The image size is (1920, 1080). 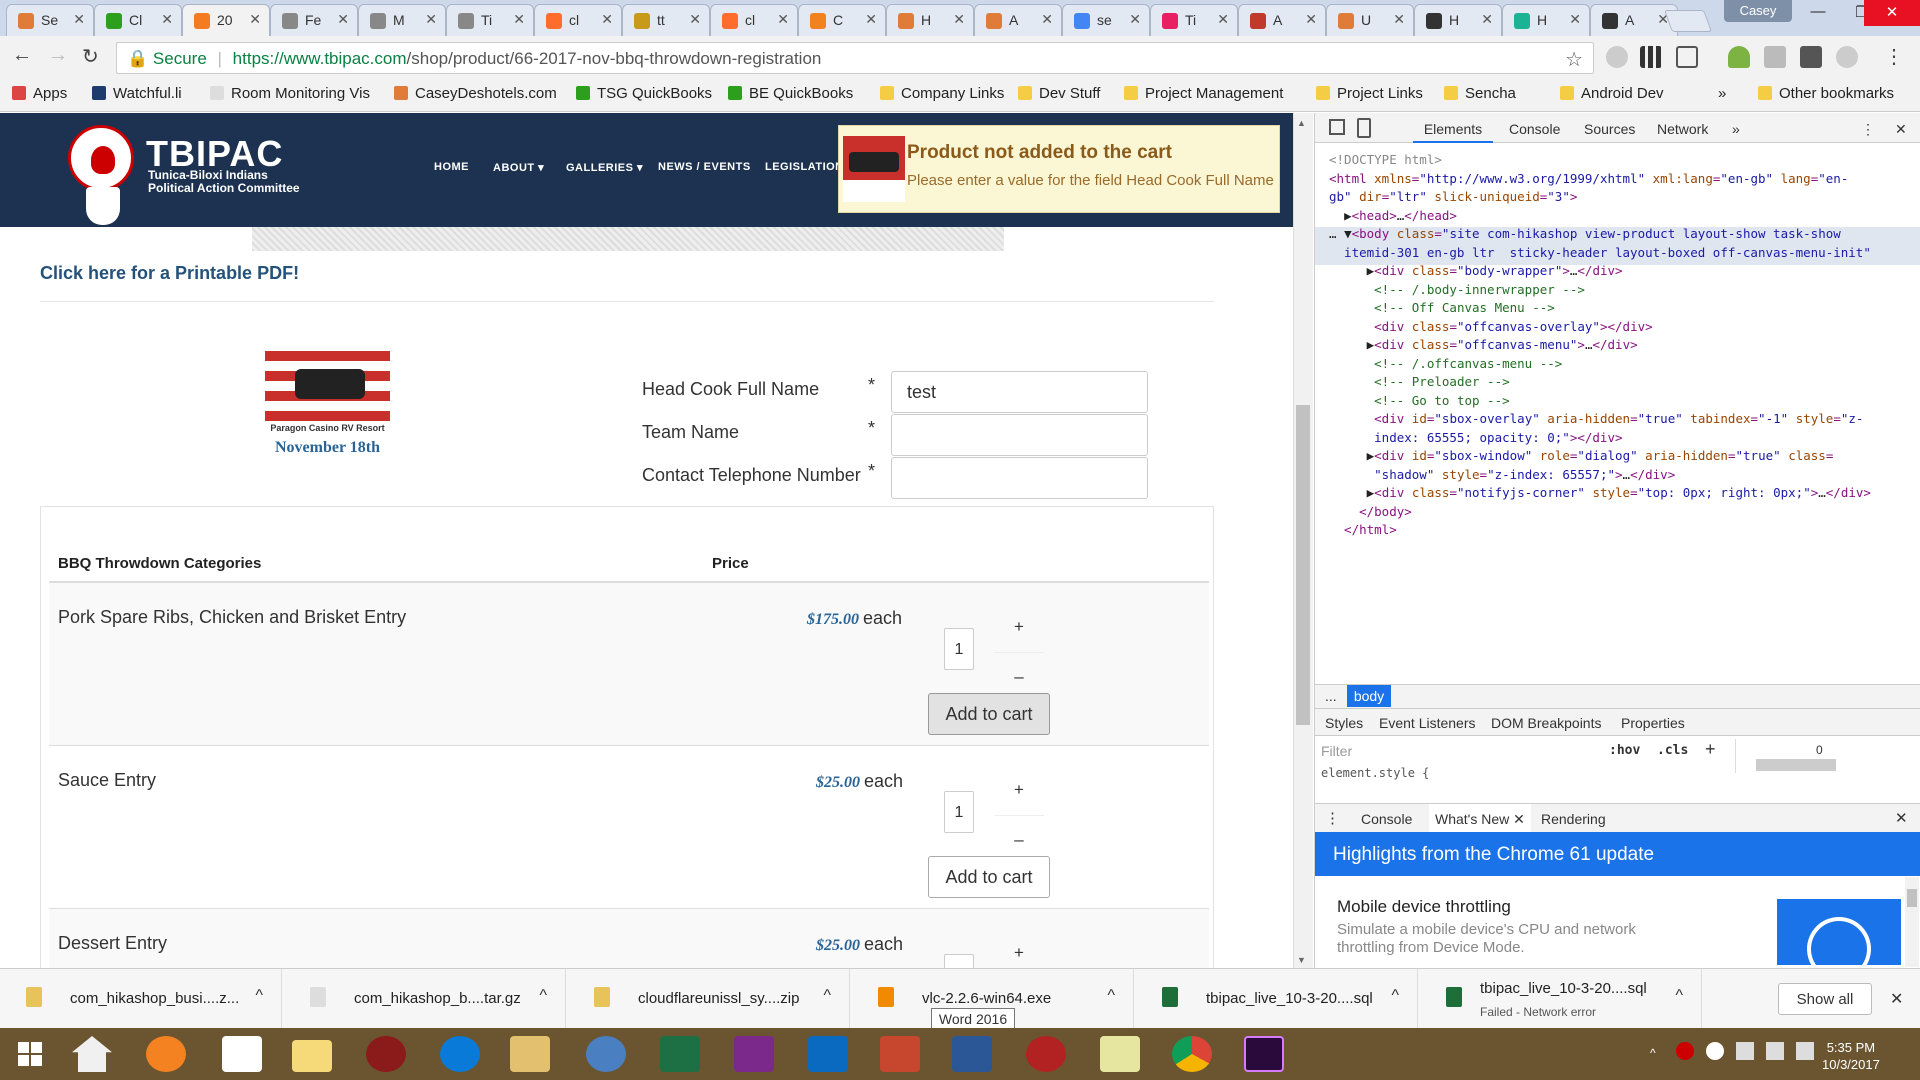 I want to click on browser-tab: 20 ✕, so click(x=226, y=20).